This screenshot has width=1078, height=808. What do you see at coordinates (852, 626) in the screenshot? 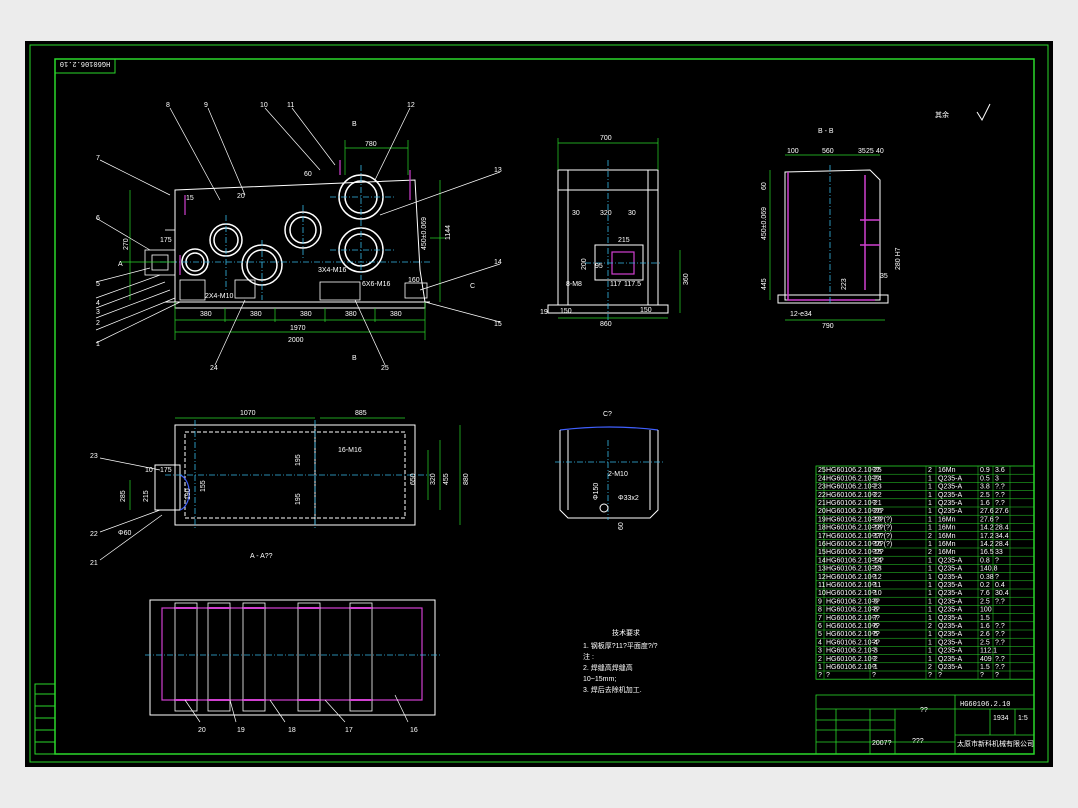
I see `bom-cell: HG60106.2.10-6` at bounding box center [852, 626].